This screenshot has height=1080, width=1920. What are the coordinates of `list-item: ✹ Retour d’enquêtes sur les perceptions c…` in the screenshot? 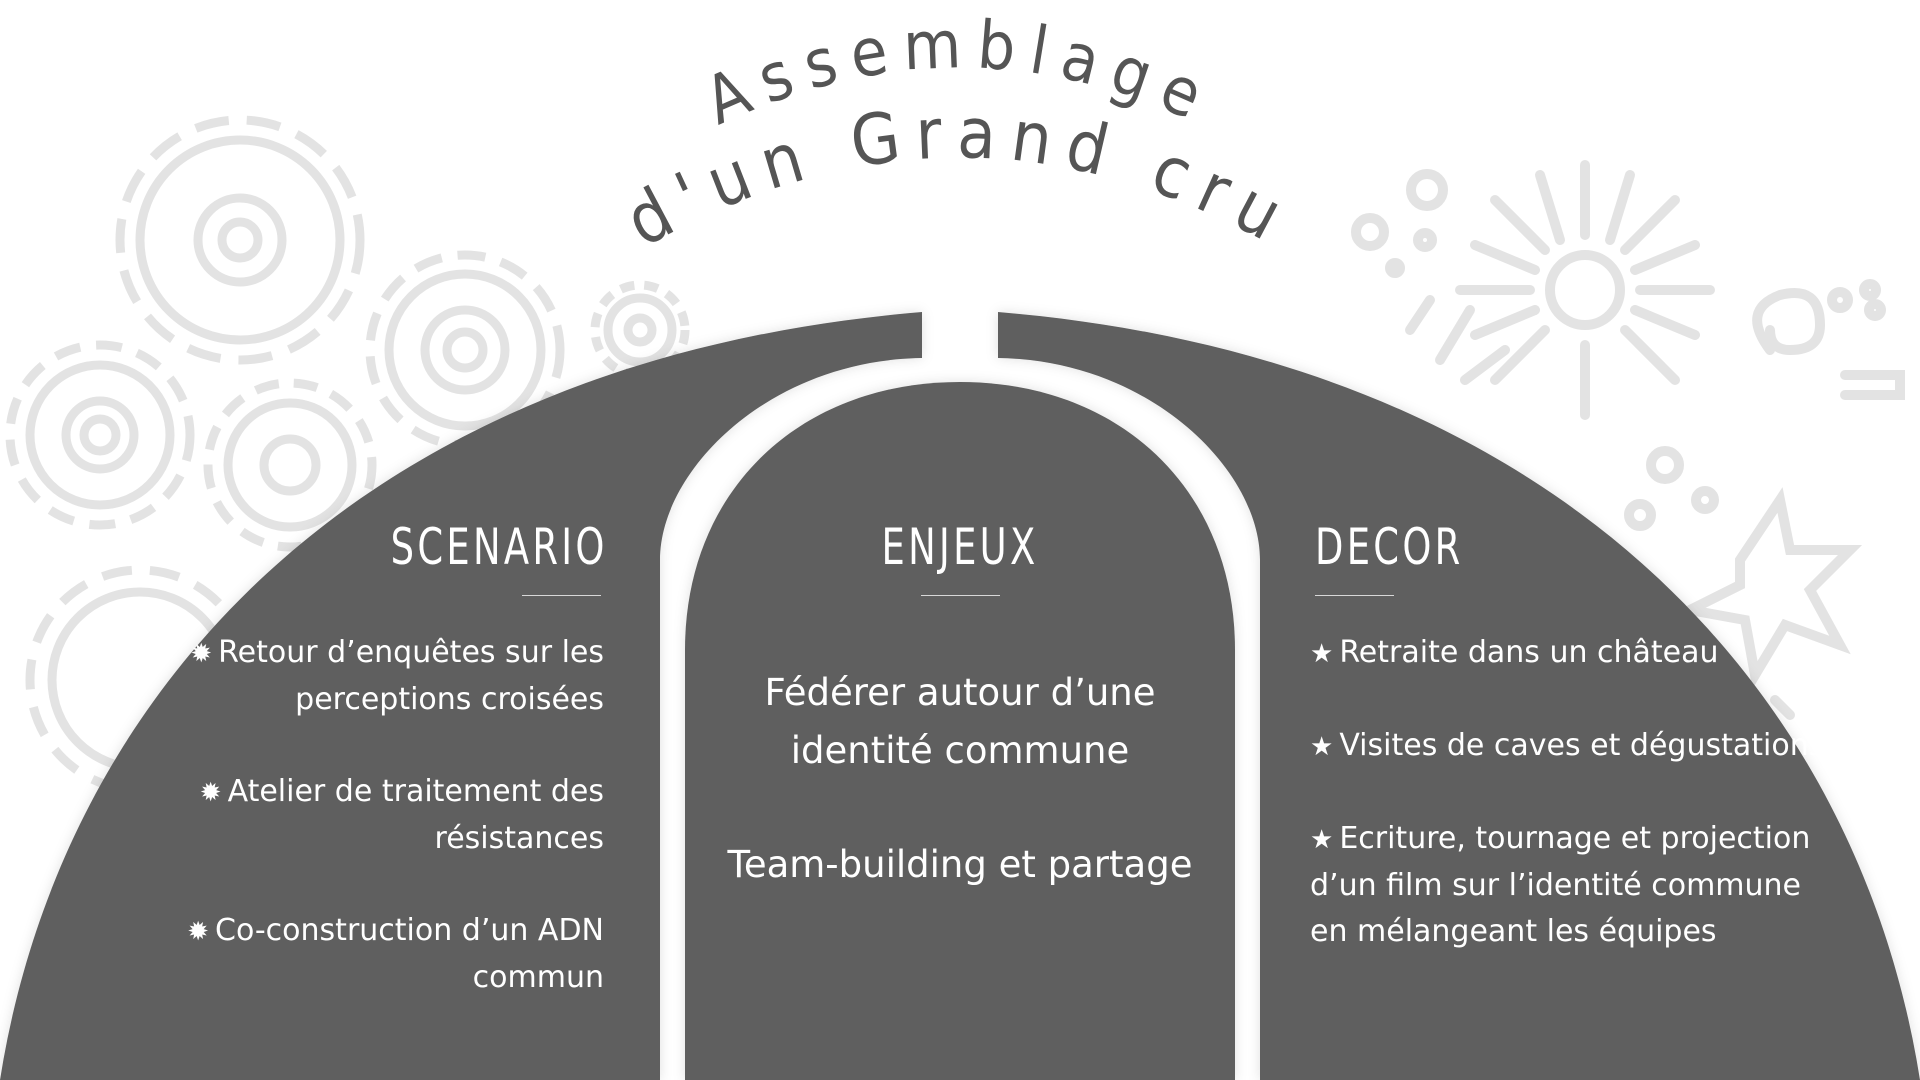 It's located at (394, 676).